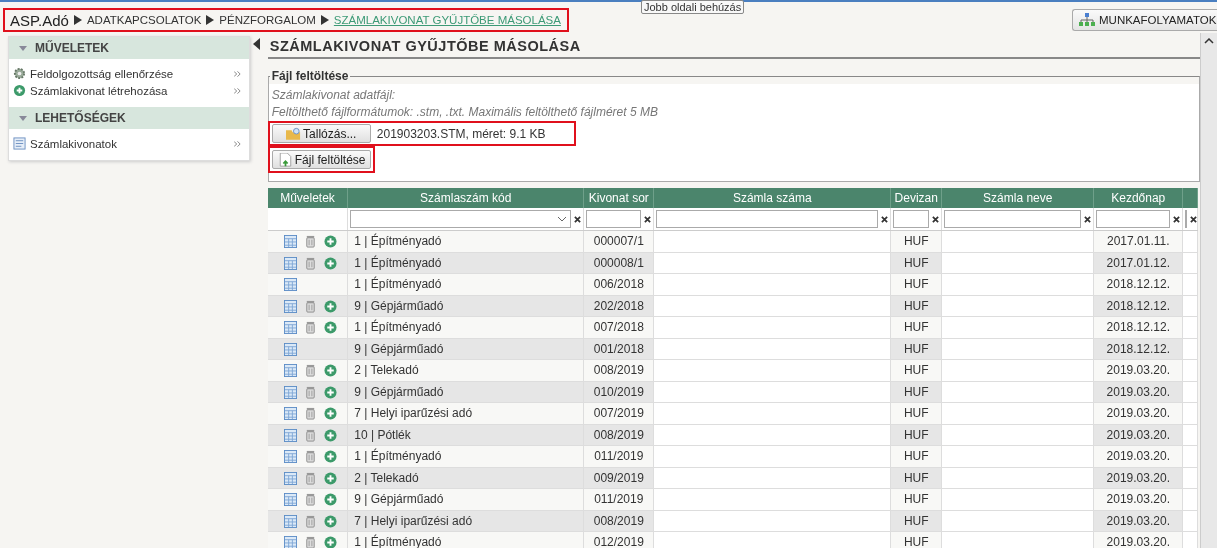  What do you see at coordinates (618, 477) in the screenshot?
I see `table-cell: 009/2019` at bounding box center [618, 477].